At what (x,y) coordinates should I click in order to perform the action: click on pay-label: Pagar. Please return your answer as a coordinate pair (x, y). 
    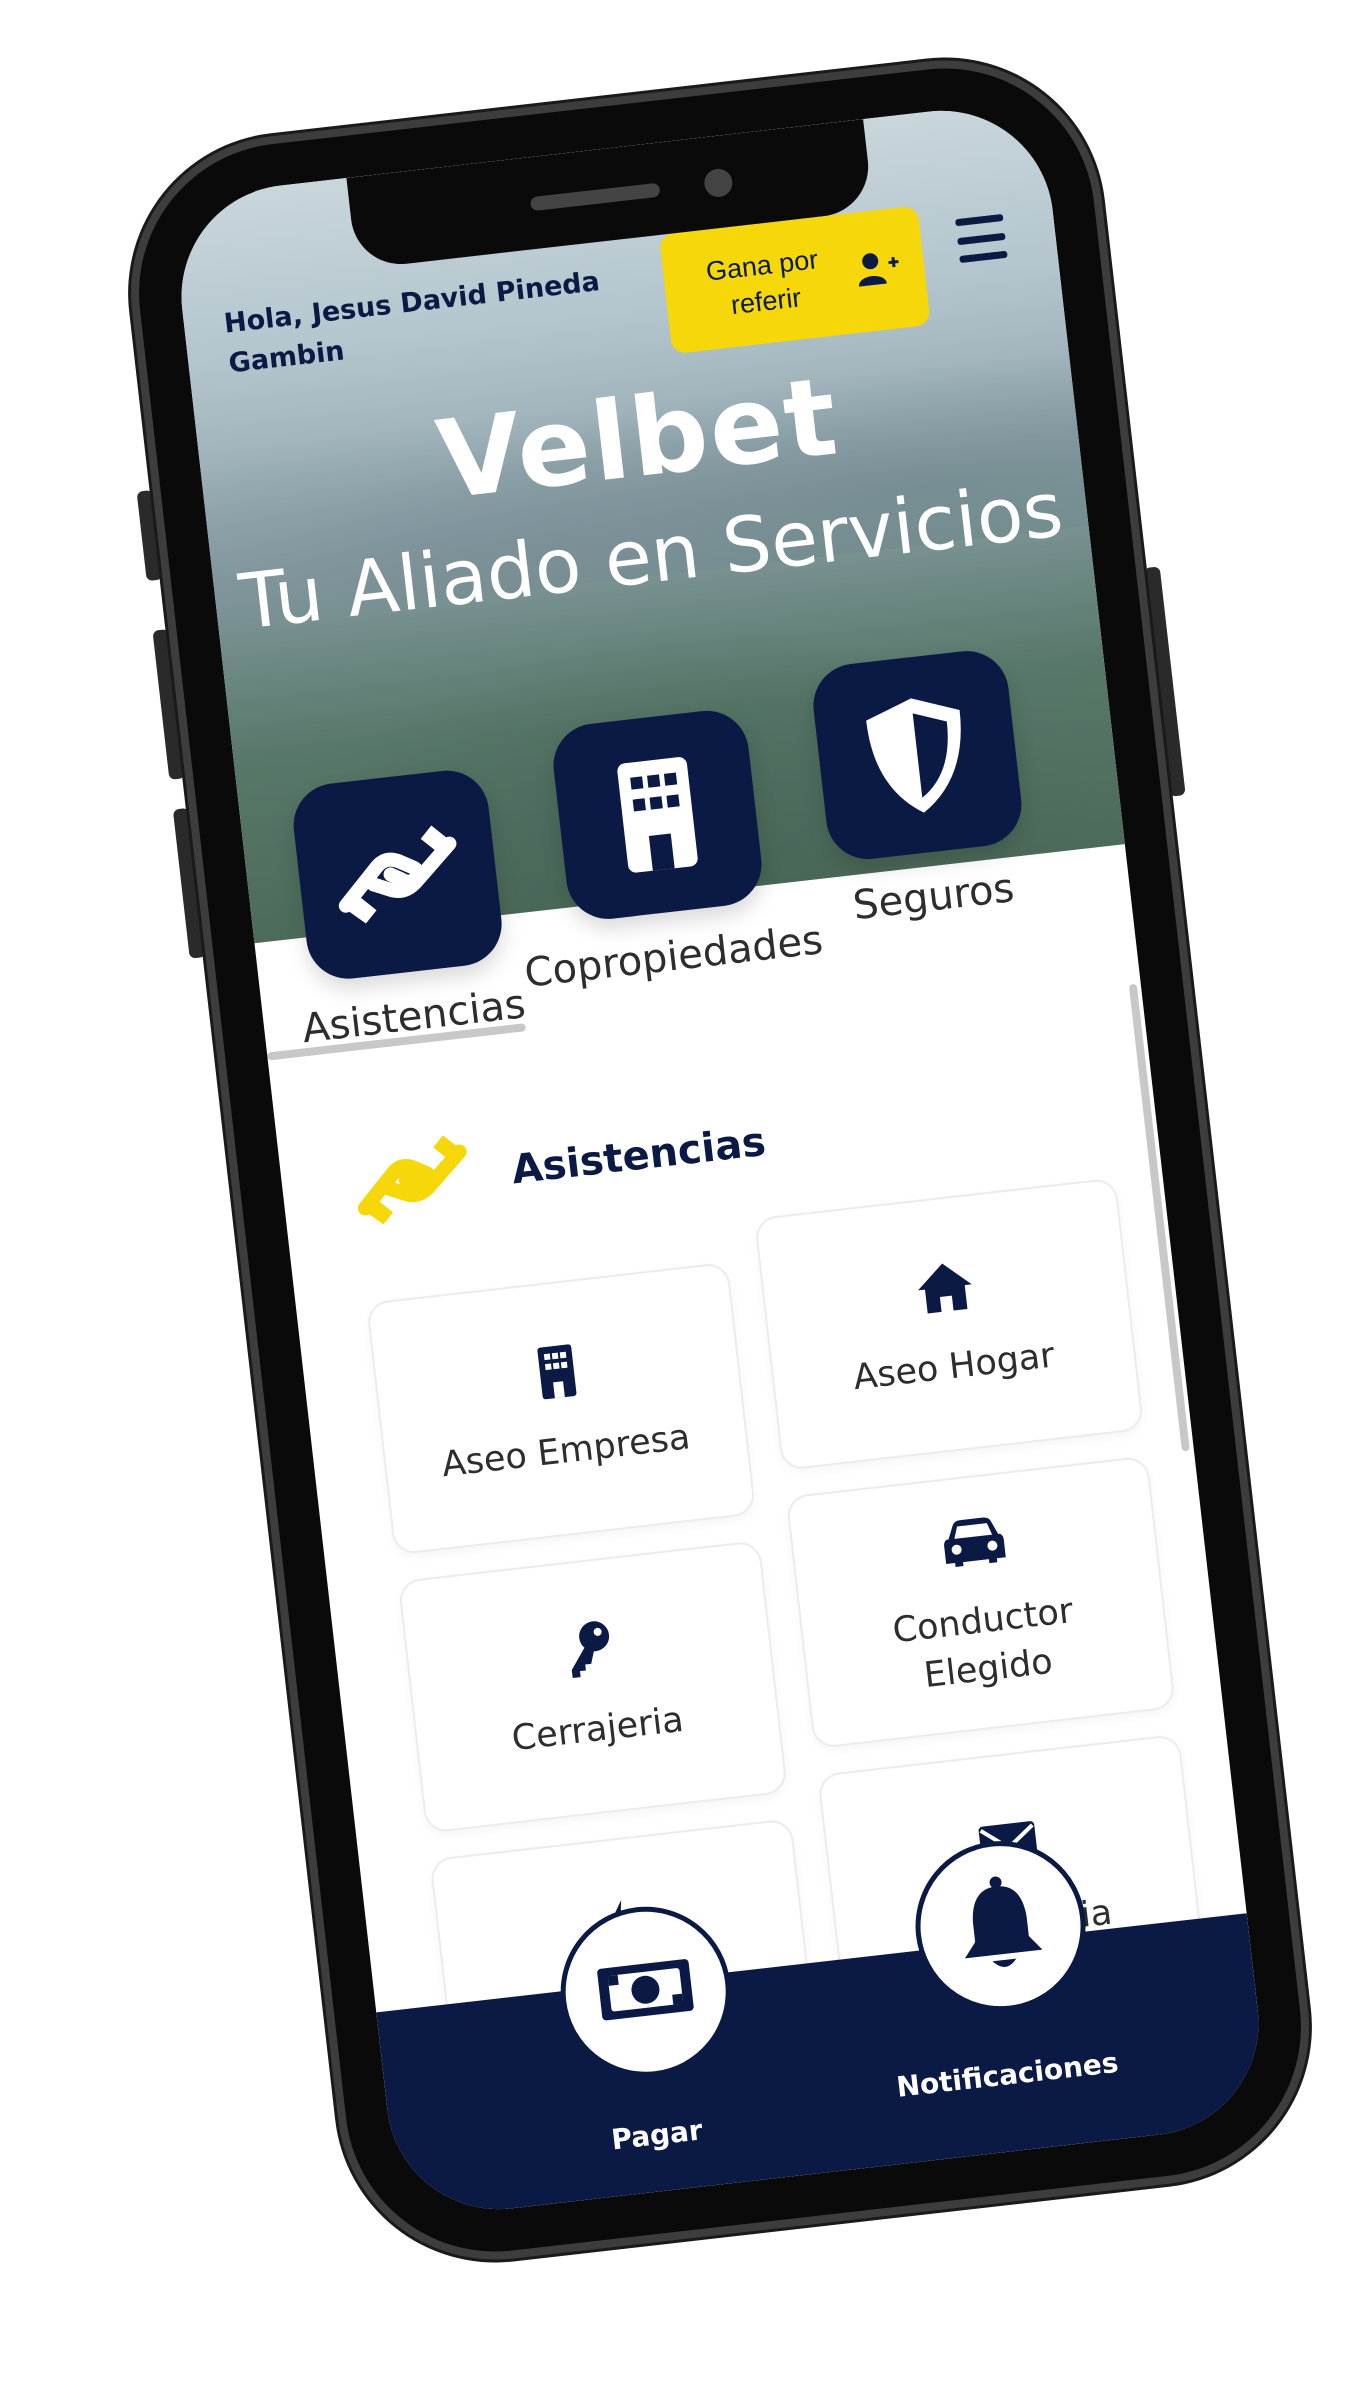
    Looking at the image, I should click on (657, 2135).